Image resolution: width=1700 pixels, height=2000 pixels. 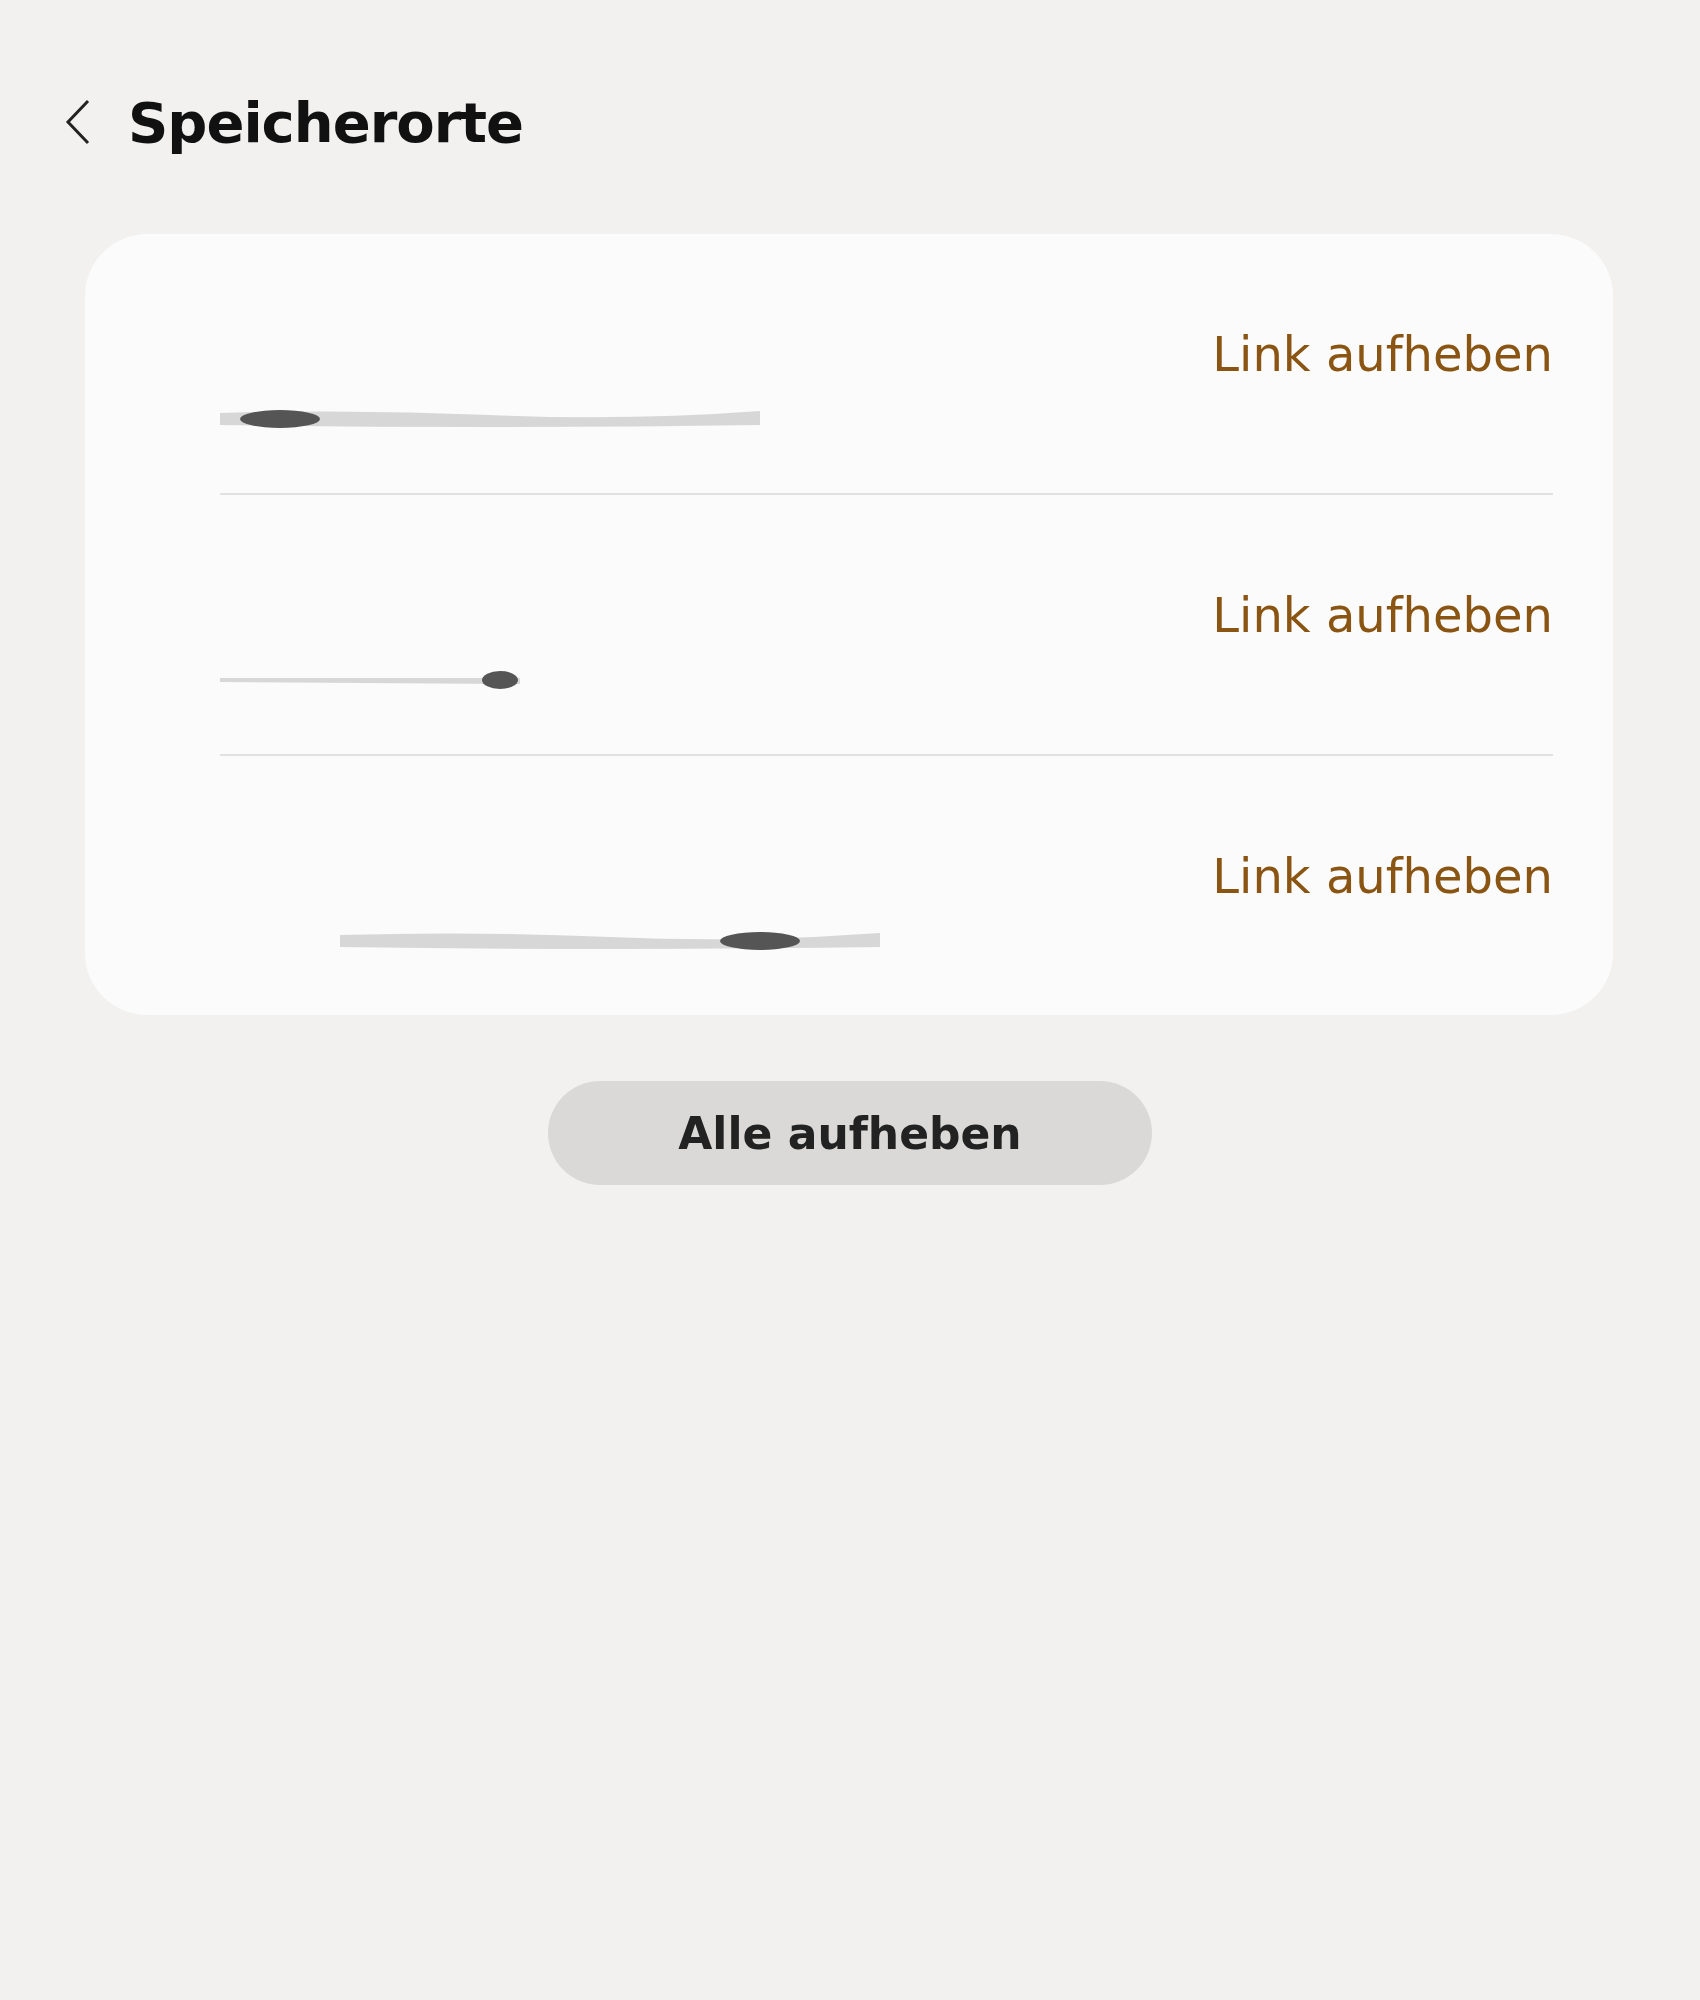 What do you see at coordinates (850, 1133) in the screenshot?
I see `unlink-all-button: Alle aufheben` at bounding box center [850, 1133].